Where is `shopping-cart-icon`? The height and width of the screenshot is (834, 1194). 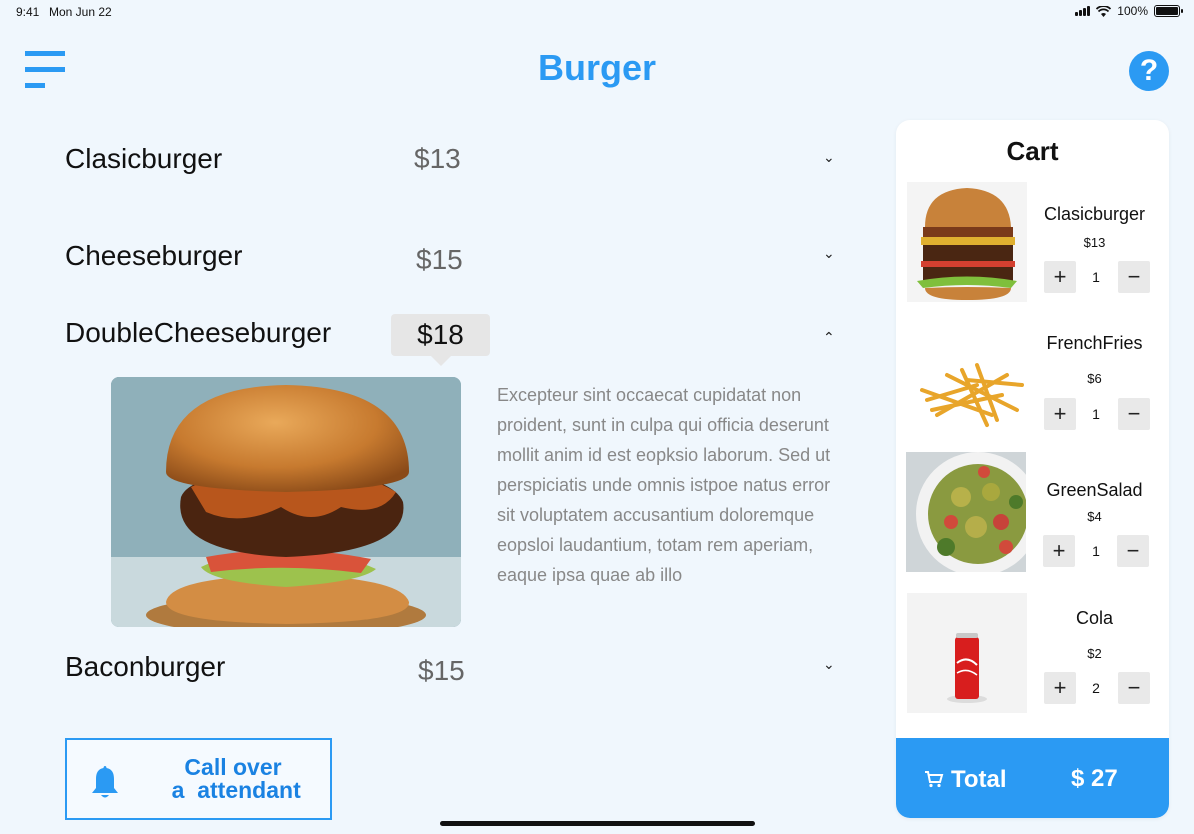 shopping-cart-icon is located at coordinates (934, 779).